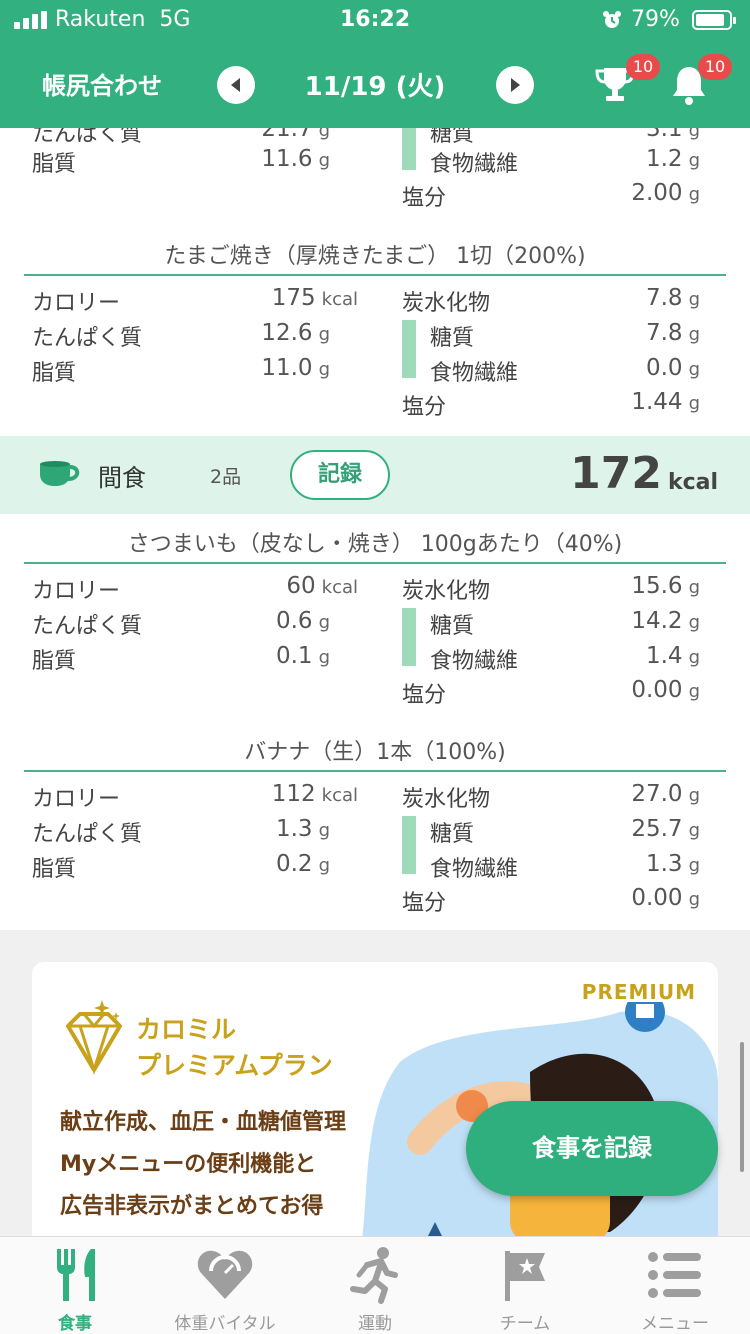 The width and height of the screenshot is (750, 1334). Describe the element at coordinates (665, 193) in the screenshot. I see `salt-value: 2.00 g` at that location.